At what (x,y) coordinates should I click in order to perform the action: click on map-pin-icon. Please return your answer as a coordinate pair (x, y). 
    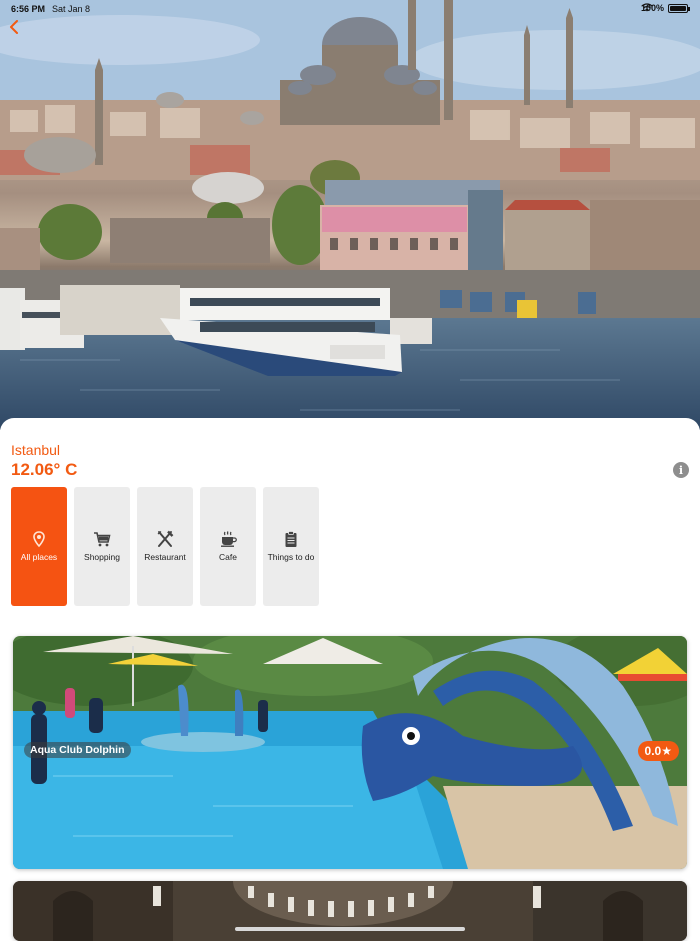
    Looking at the image, I should click on (39, 539).